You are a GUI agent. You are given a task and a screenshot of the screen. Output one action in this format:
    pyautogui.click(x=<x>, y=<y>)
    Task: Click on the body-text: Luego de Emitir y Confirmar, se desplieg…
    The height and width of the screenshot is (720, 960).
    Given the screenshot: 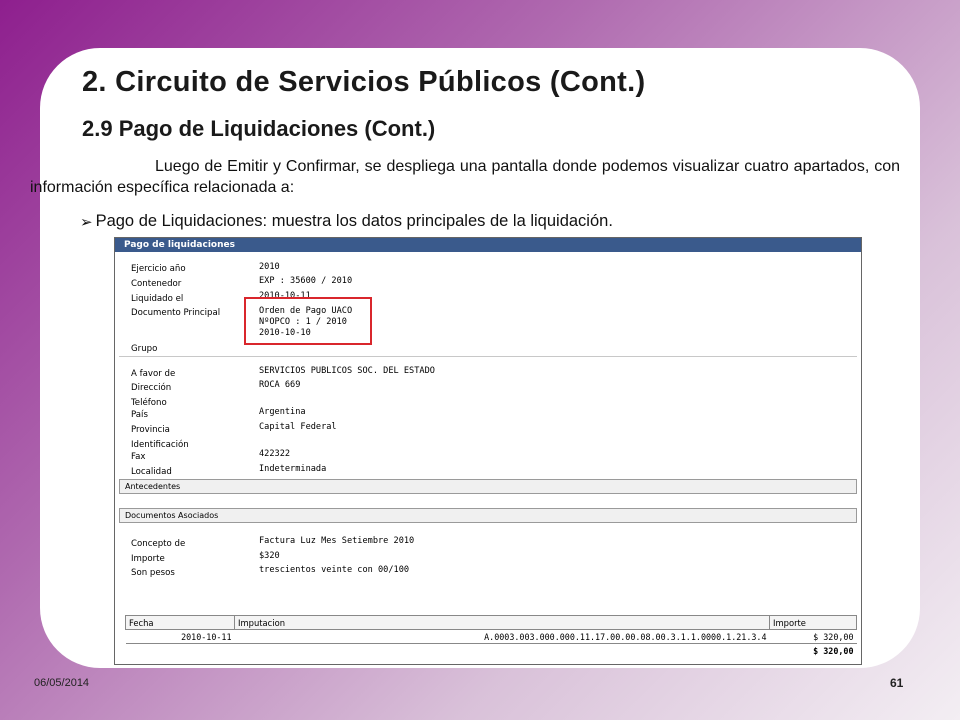 What is the action you would take?
    pyautogui.click(x=465, y=177)
    